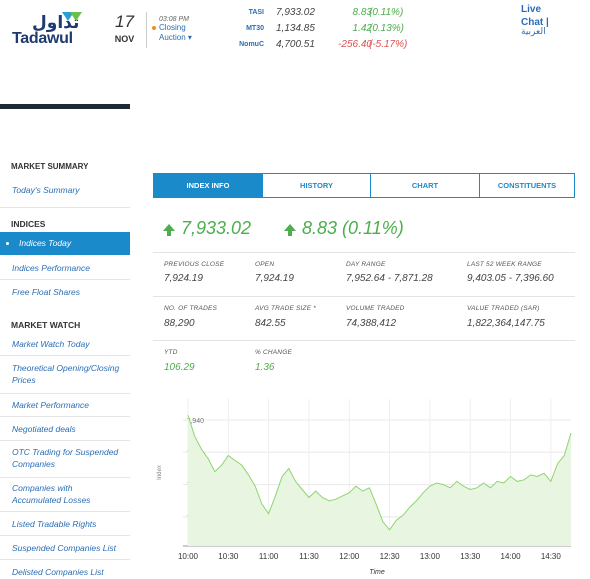 This screenshot has height=579, width=590. I want to click on x-tick-label: 14:00, so click(511, 556).